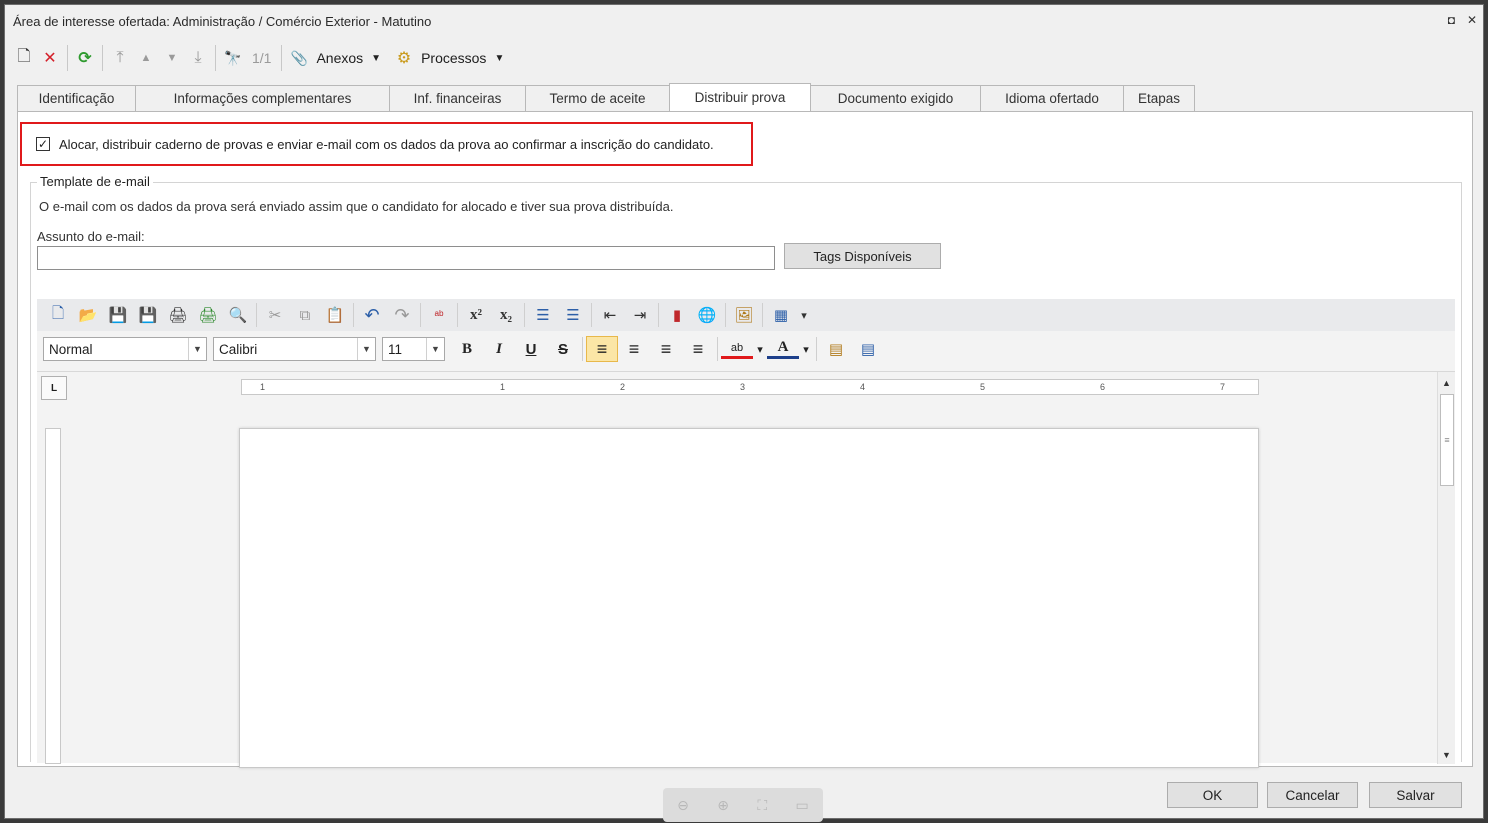 The width and height of the screenshot is (1488, 823). I want to click on cut-icon: ✂, so click(275, 315).